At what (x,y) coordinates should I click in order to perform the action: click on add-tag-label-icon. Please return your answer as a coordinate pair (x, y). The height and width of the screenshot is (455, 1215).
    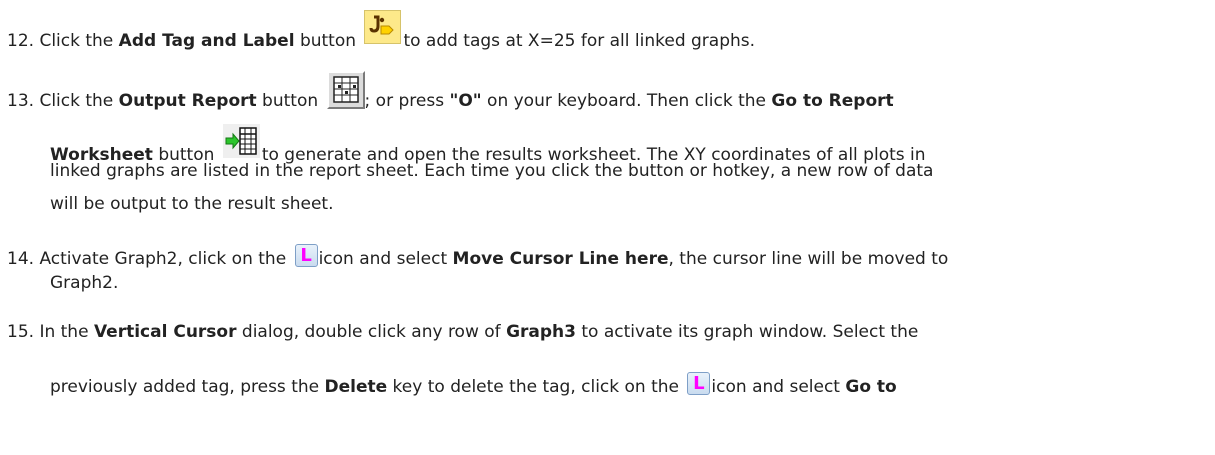
    Looking at the image, I should click on (383, 27).